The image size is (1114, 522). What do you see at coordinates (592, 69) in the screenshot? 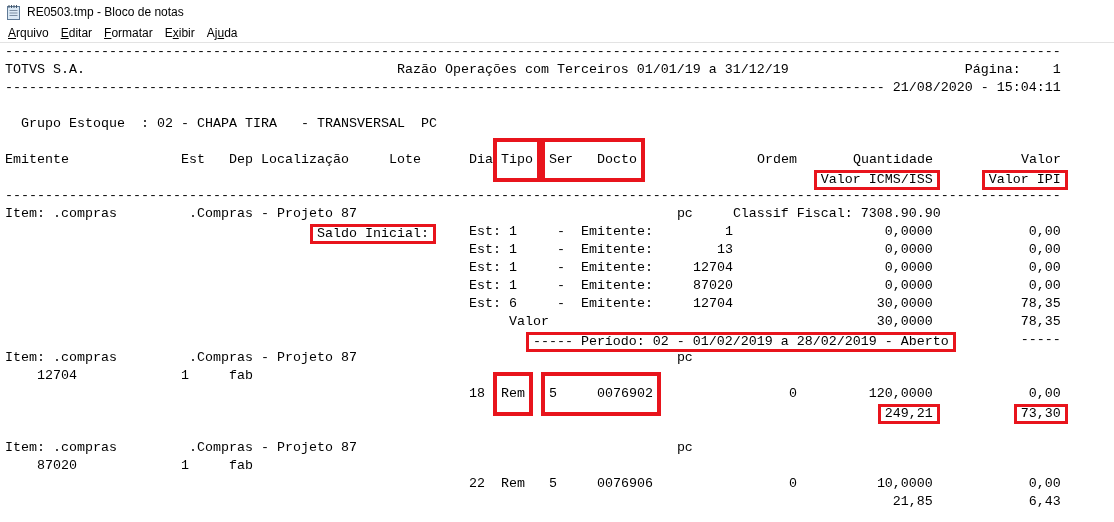
I see `report-text: Razão Operações com Terceiros 01/01/19 a 31/12/19` at bounding box center [592, 69].